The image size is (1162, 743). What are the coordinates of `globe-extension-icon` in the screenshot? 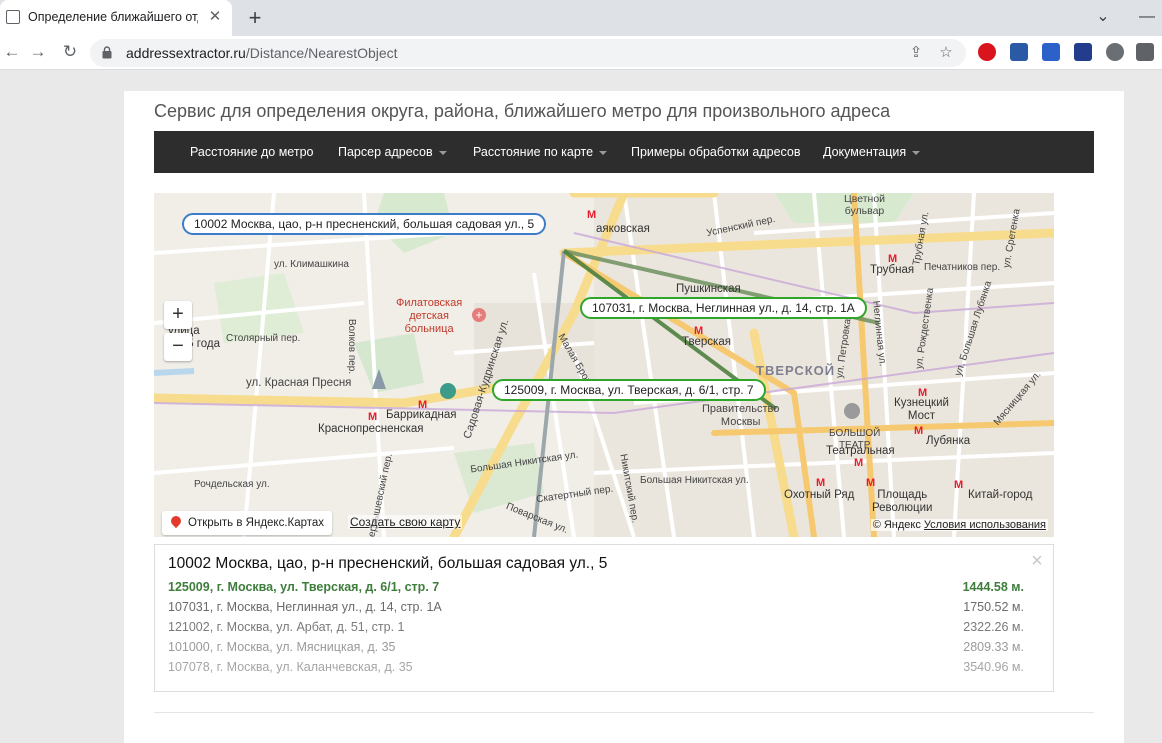 It's located at (1115, 52).